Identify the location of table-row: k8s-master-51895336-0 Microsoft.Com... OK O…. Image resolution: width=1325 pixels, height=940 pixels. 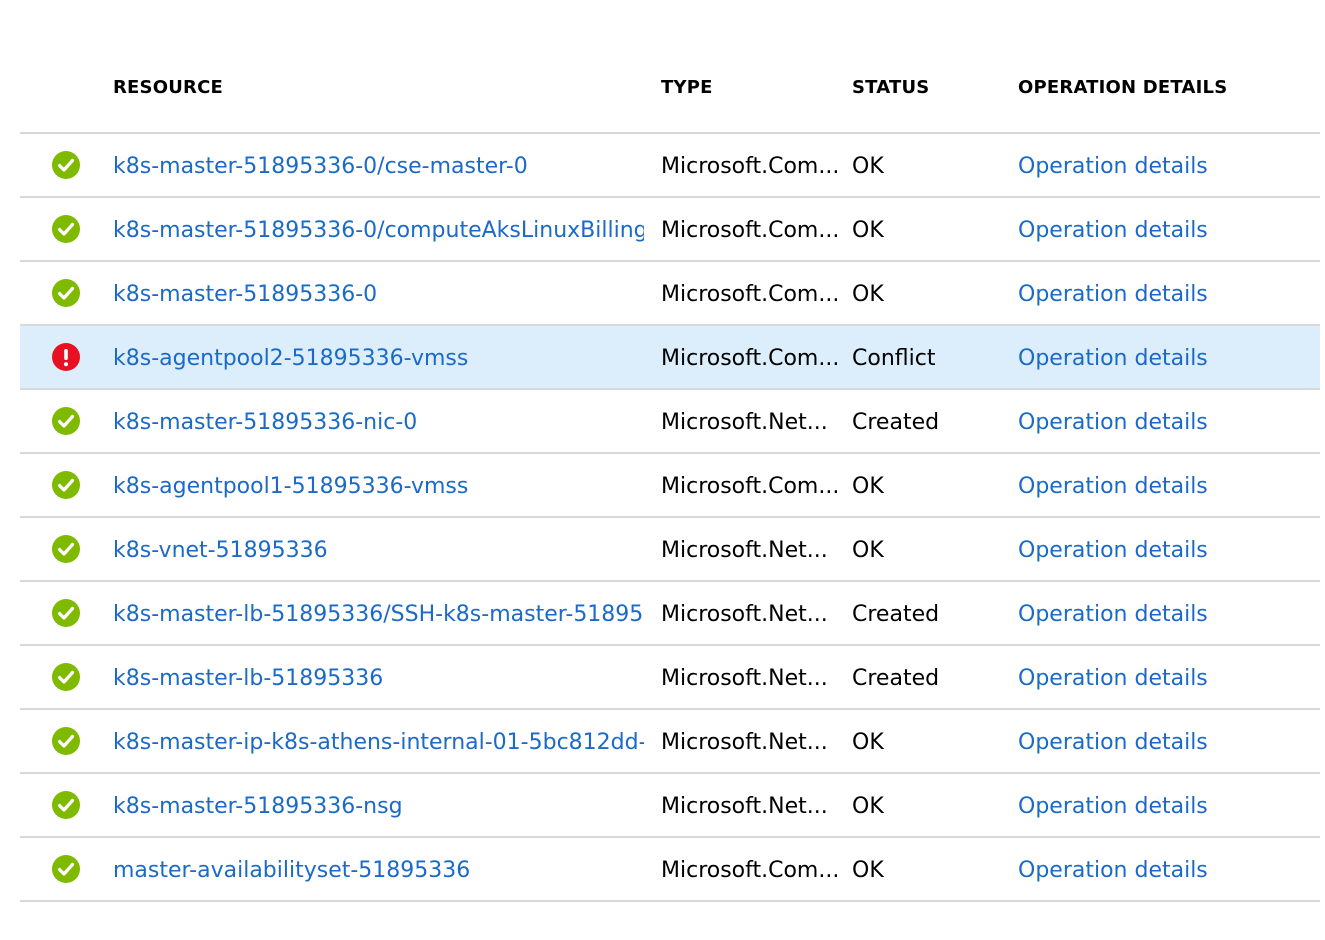
(670, 294).